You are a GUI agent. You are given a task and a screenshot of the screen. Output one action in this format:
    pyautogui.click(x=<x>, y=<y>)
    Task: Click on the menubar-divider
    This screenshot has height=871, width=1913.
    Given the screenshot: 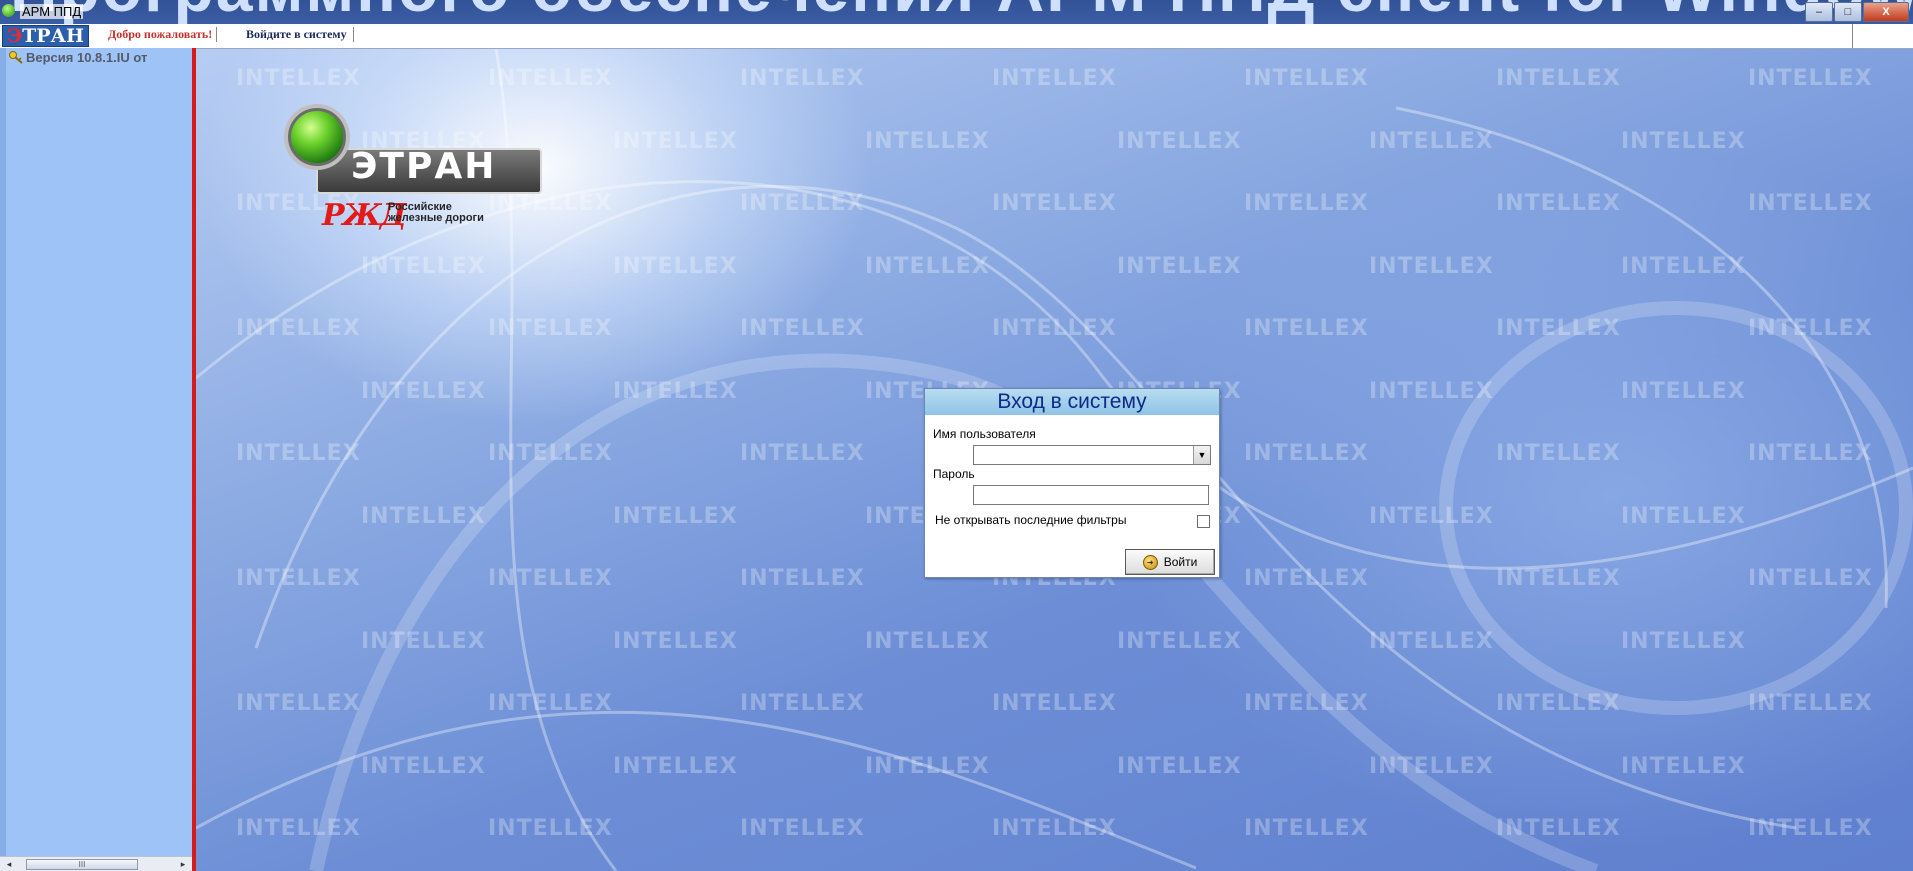 What is the action you would take?
    pyautogui.click(x=1852, y=36)
    